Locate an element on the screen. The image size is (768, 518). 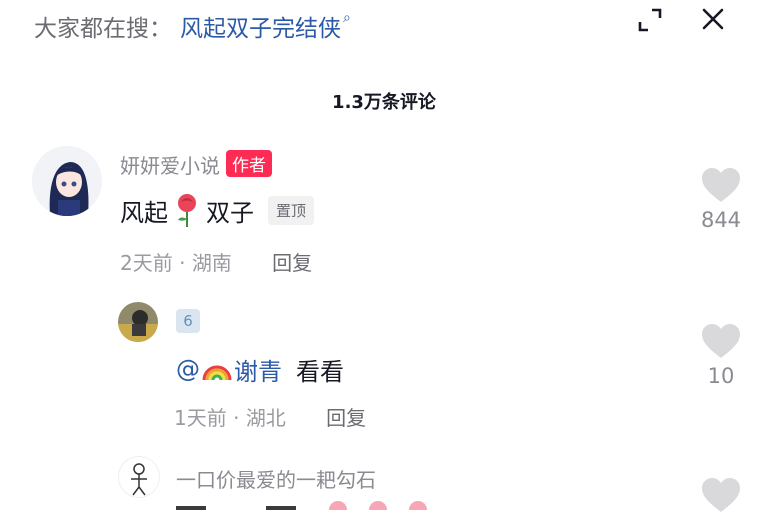
author-badge: 作者 is located at coordinates (249, 163).